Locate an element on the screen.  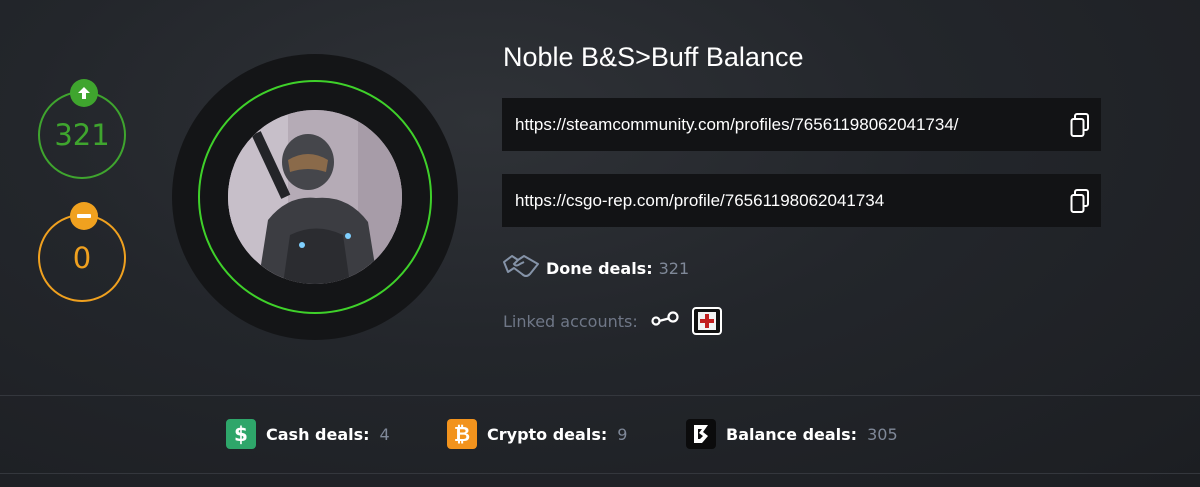
positive-rep-counter: 321 is located at coordinates (82, 129).